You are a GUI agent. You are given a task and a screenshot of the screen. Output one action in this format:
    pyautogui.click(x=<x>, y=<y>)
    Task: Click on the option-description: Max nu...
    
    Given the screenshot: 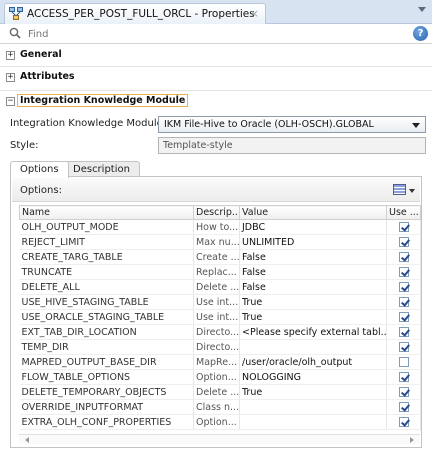 What is the action you would take?
    pyautogui.click(x=216, y=242)
    